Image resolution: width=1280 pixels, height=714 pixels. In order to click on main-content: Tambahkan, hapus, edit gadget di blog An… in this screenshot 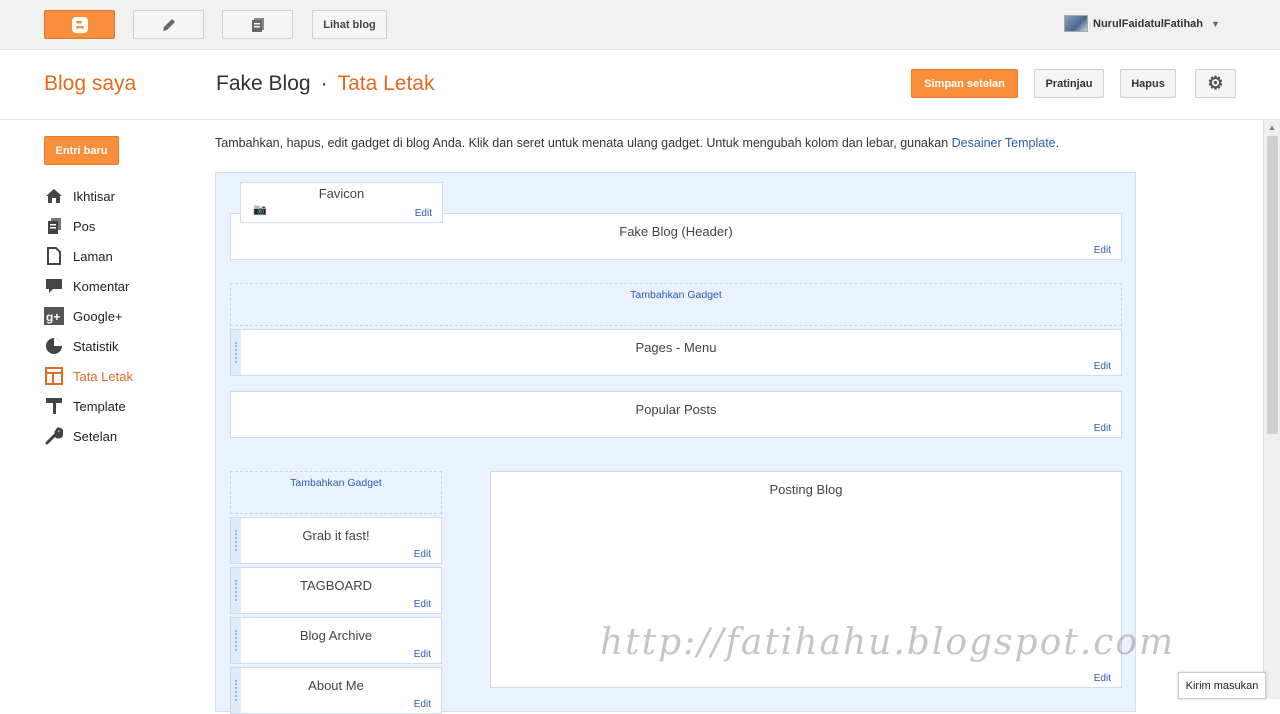, I will do `click(740, 143)`.